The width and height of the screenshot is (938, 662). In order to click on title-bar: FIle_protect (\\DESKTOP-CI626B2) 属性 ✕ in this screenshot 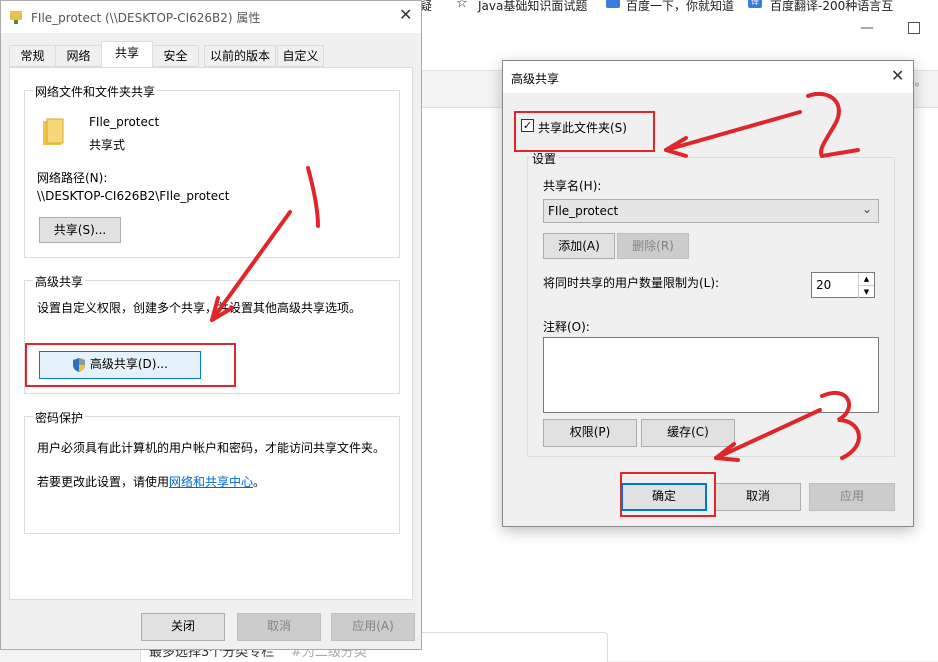, I will do `click(211, 17)`.